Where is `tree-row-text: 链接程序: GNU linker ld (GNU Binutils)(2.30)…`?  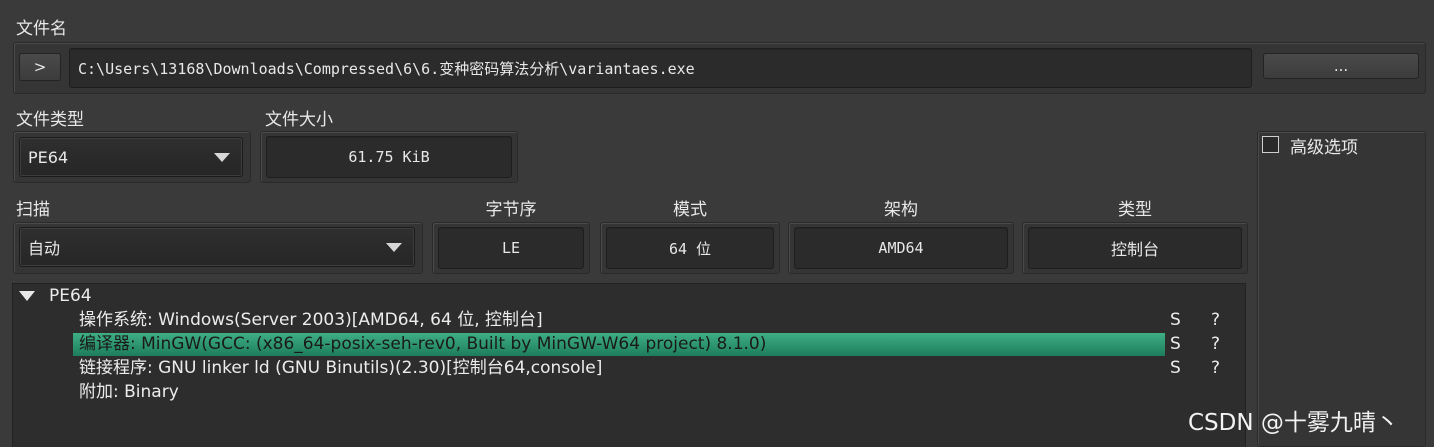
tree-row-text: 链接程序: GNU linker ld (GNU Binutils)(2.30)… is located at coordinates (341, 368).